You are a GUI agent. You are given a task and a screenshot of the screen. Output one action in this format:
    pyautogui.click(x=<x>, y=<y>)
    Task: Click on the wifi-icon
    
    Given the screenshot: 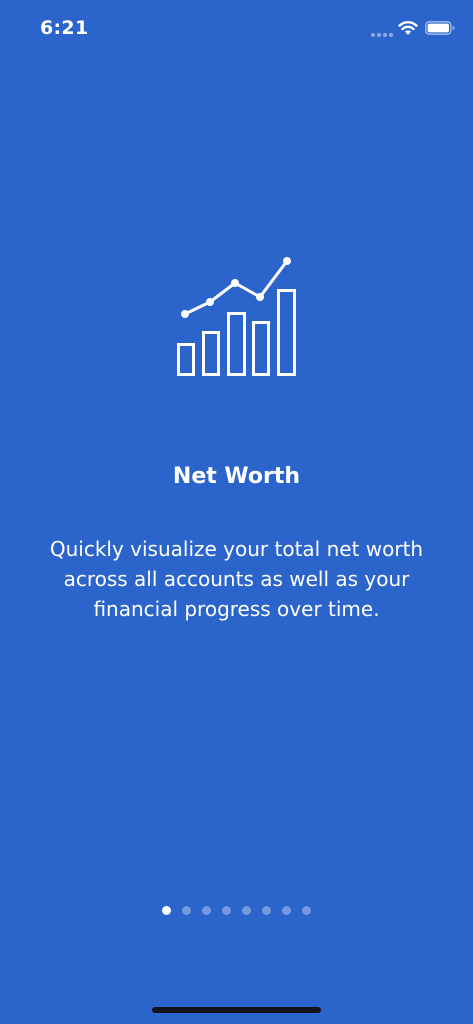 What is the action you would take?
    pyautogui.click(x=408, y=28)
    